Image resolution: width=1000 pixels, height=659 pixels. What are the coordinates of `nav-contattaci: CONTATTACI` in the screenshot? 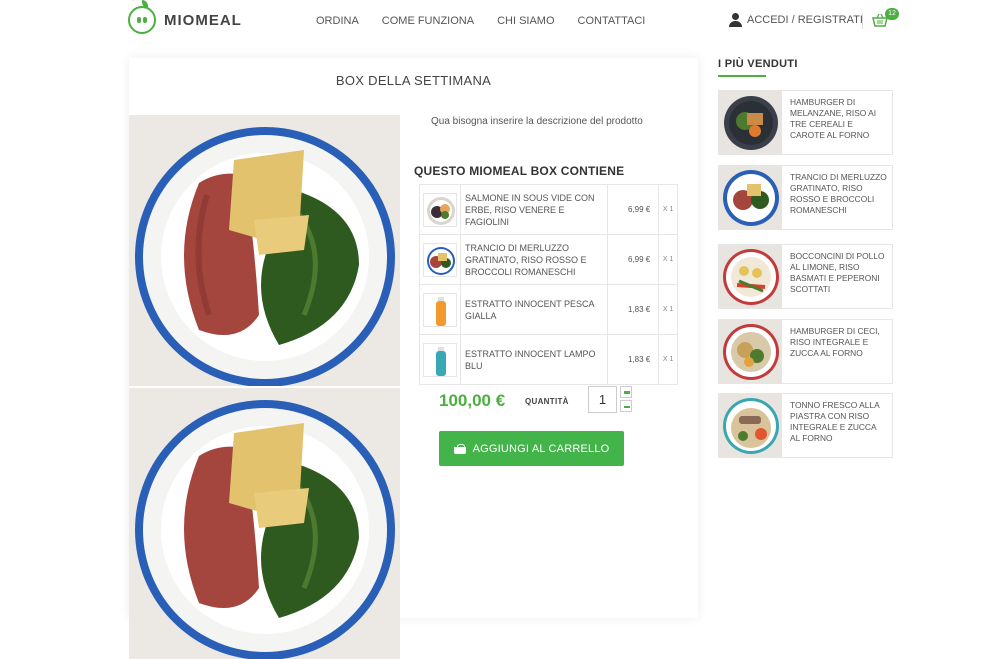 It's located at (612, 21).